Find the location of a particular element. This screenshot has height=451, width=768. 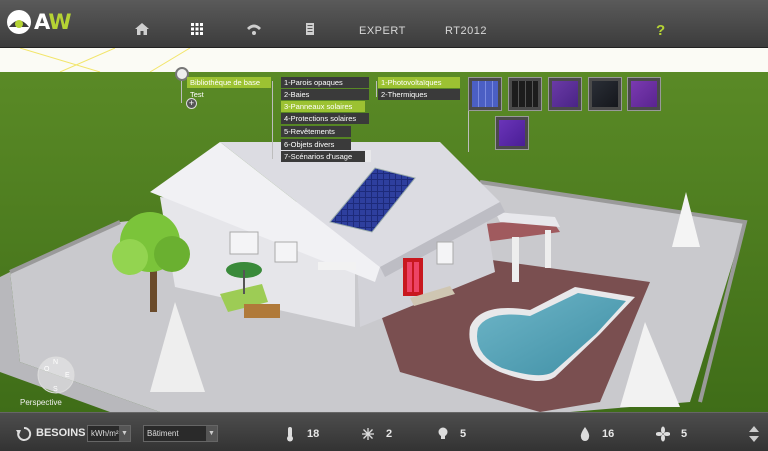

metric-heating-value: 18 is located at coordinates (313, 434).